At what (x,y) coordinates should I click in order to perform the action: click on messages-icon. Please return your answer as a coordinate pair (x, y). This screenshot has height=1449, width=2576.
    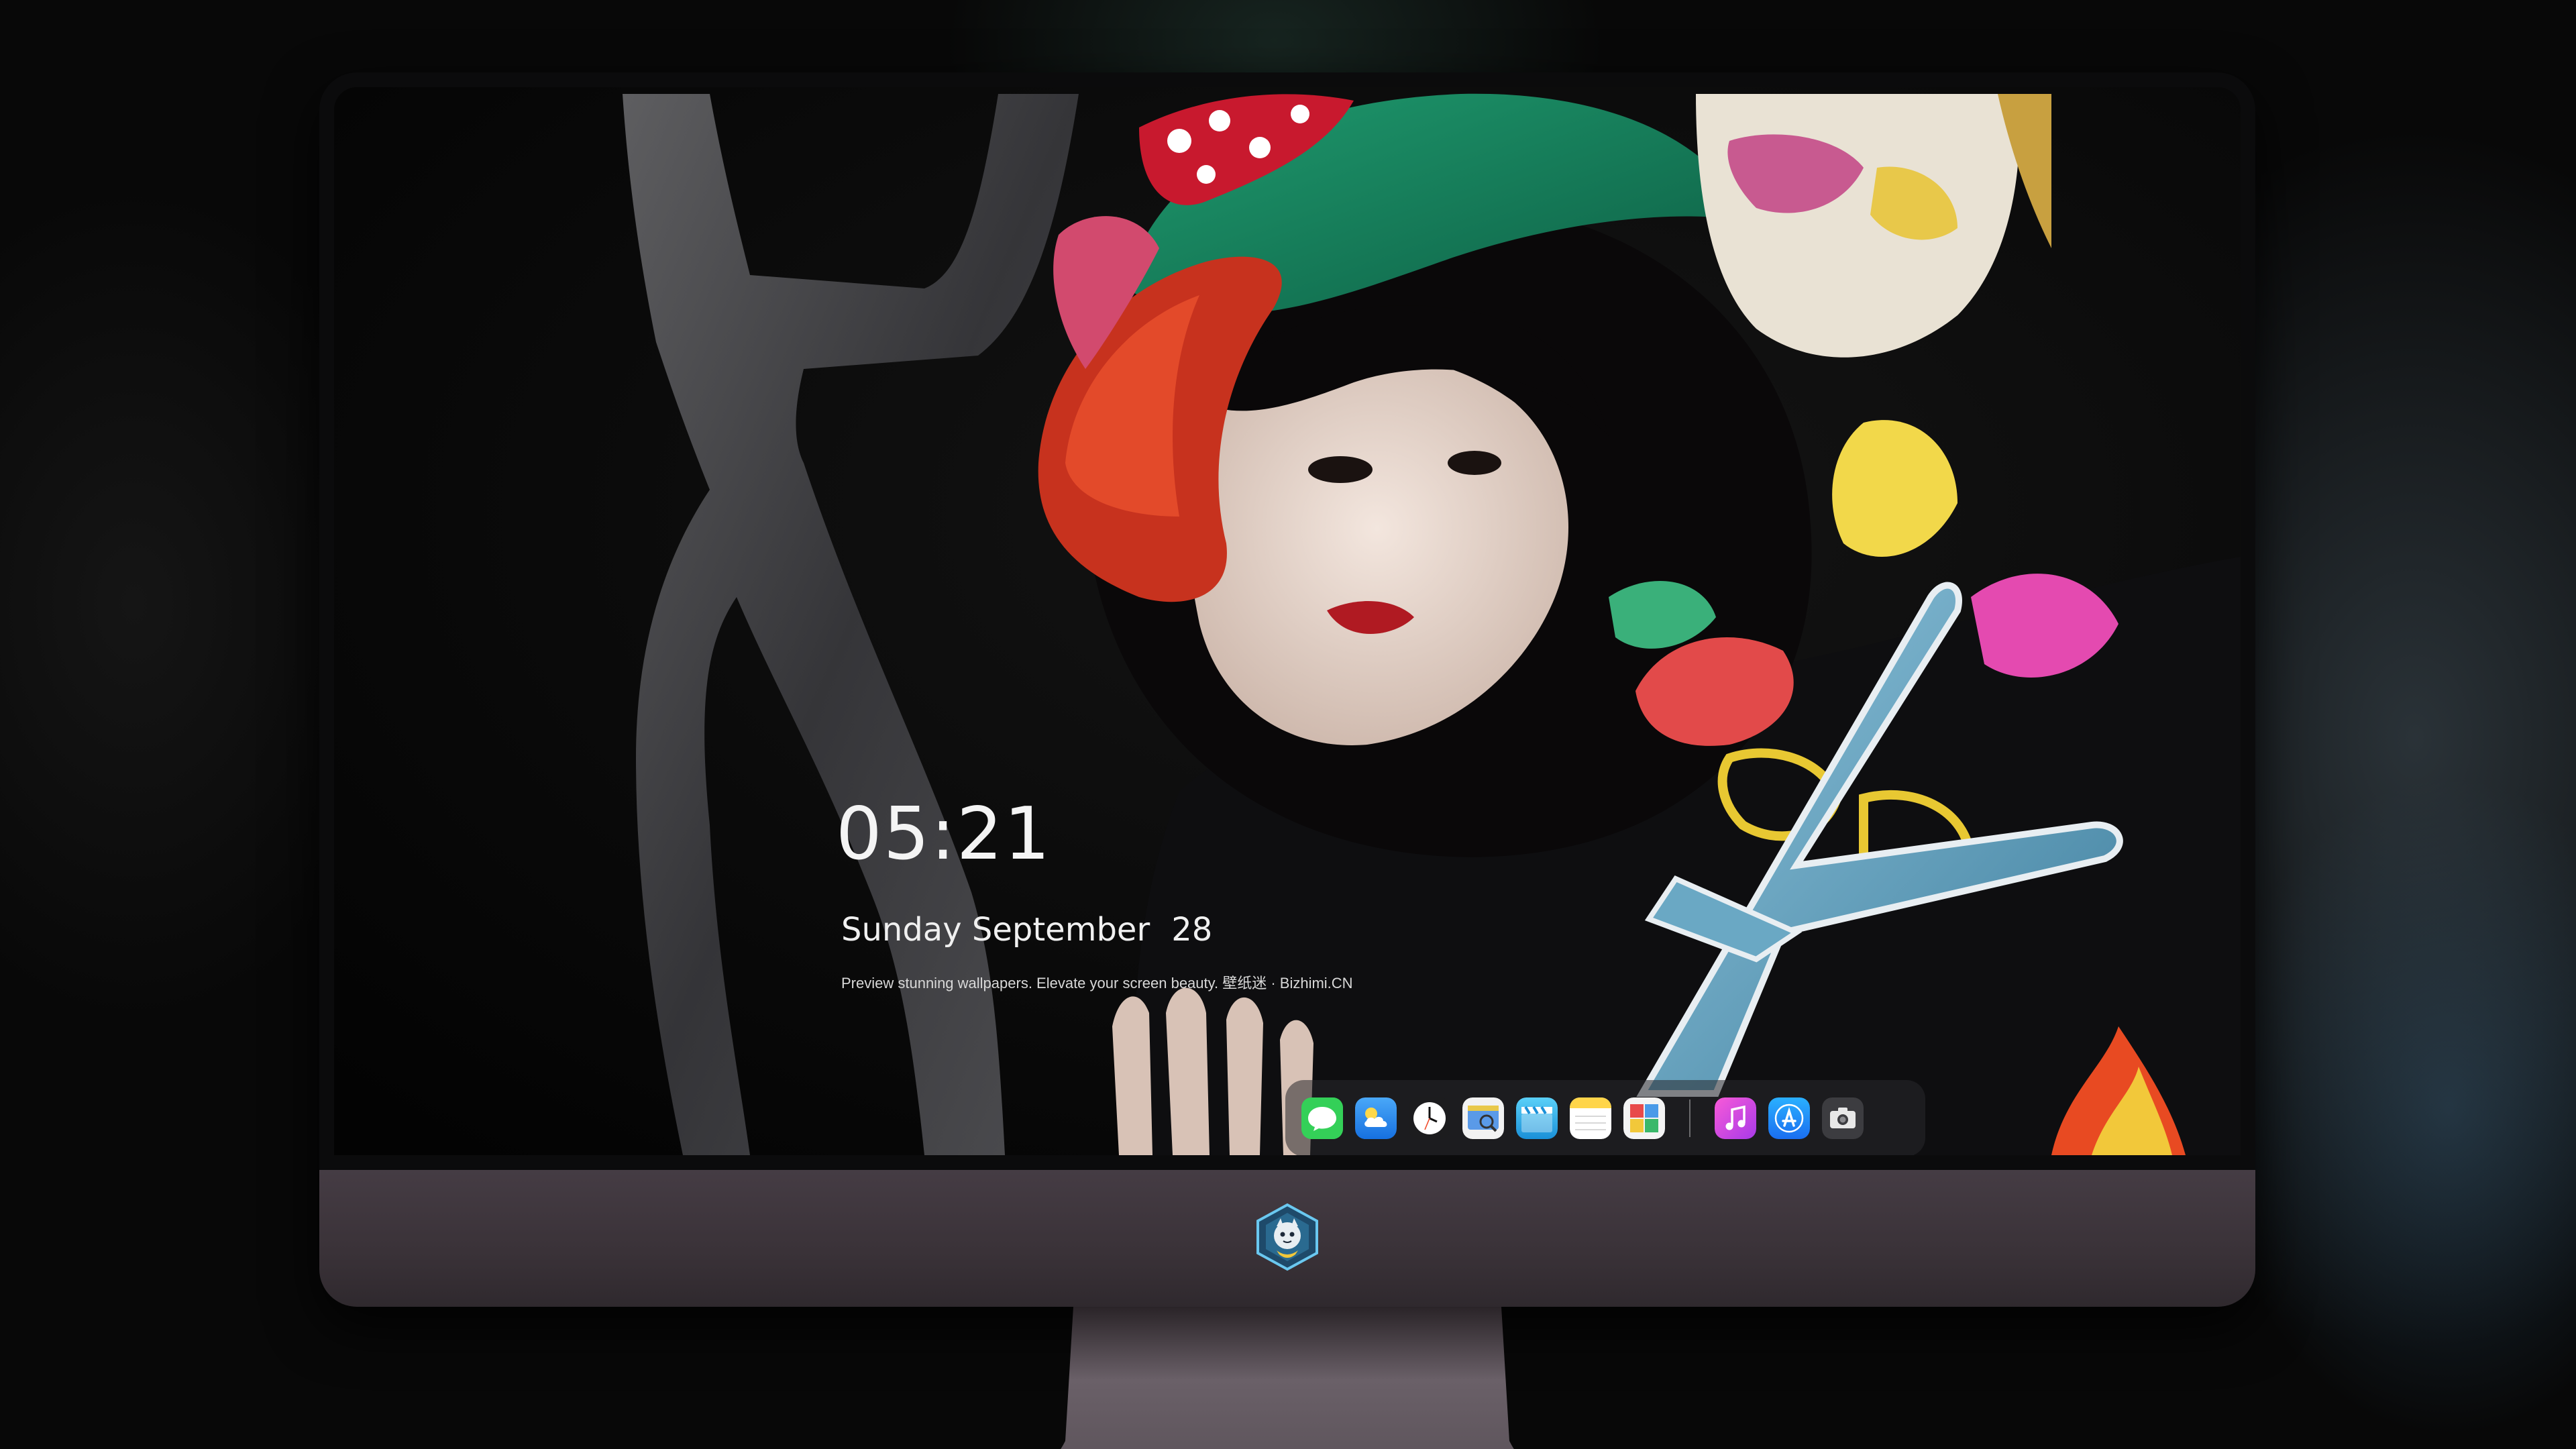
    Looking at the image, I should click on (1322, 1118).